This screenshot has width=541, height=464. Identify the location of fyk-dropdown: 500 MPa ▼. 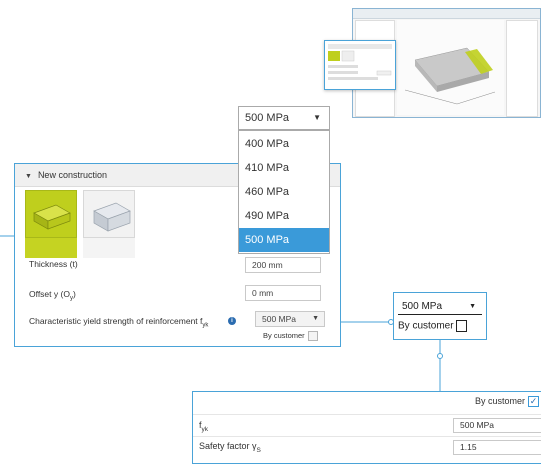
(290, 319).